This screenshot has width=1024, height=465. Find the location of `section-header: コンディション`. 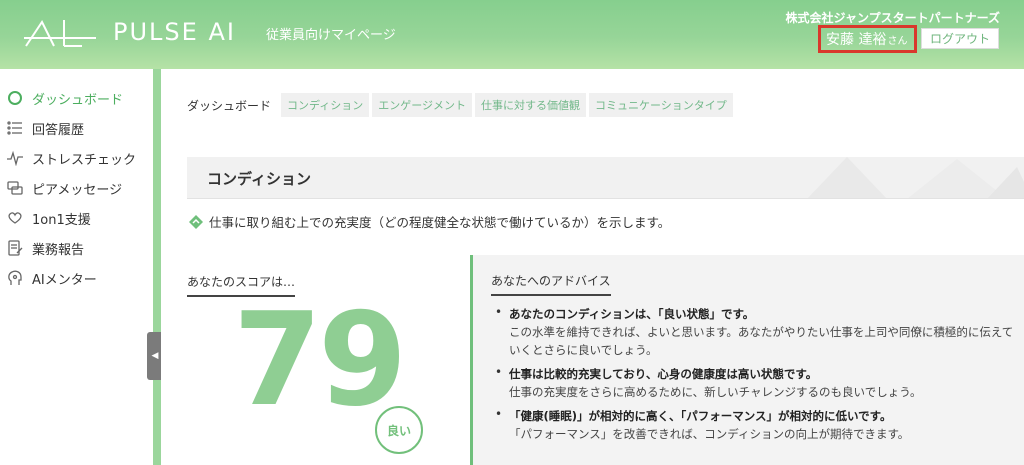

section-header: コンディション is located at coordinates (605, 178).